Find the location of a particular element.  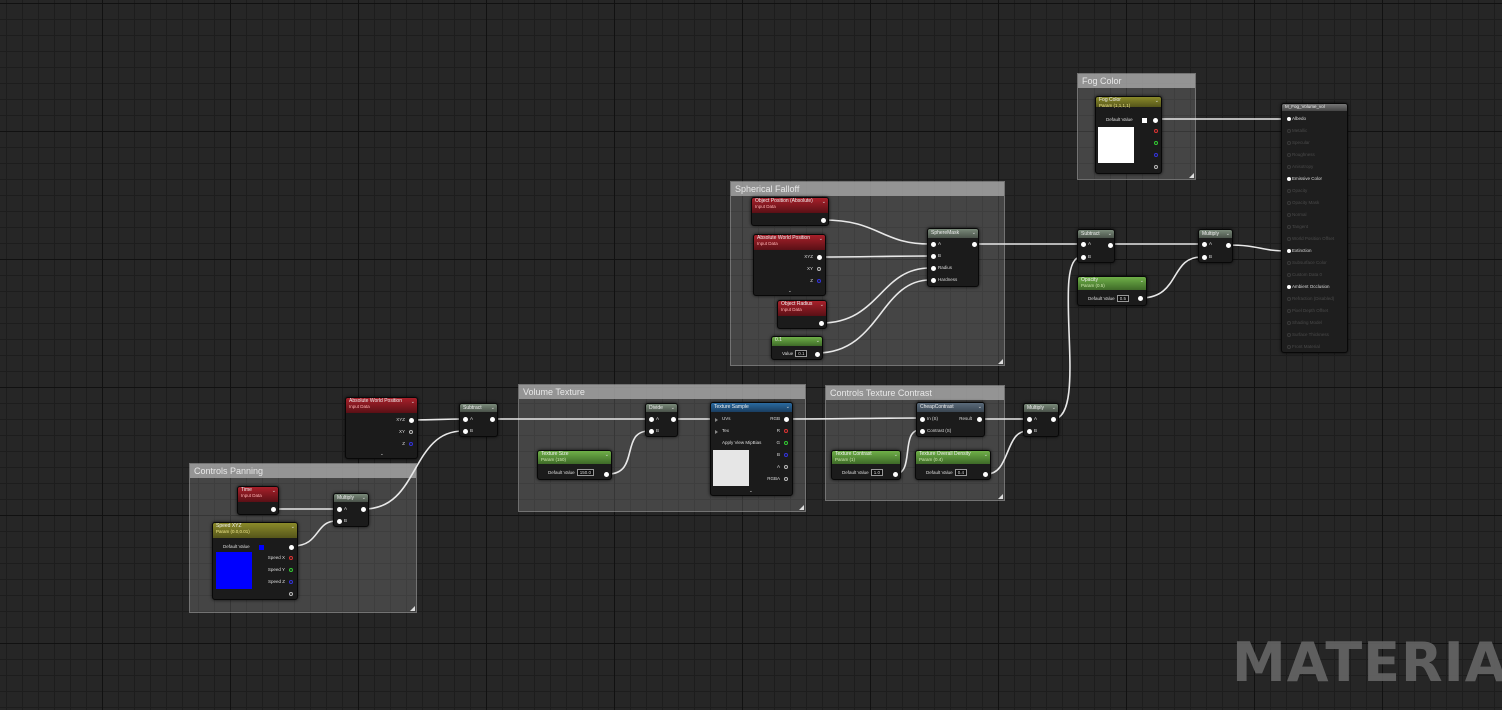

output-pin-xyz is located at coordinates (411, 420).